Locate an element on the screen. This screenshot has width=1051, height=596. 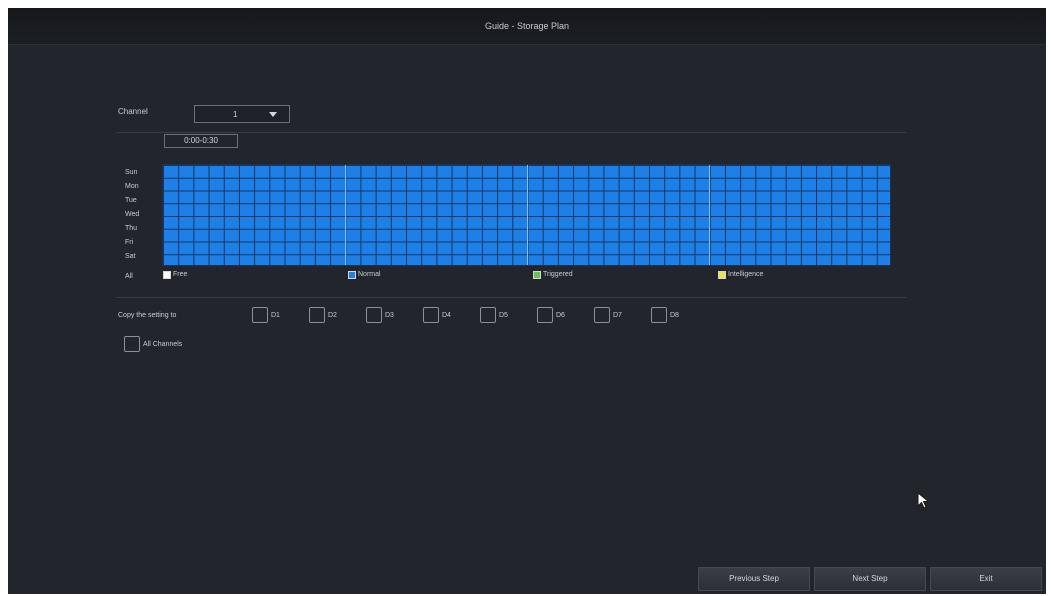
day-label-sat: Sat is located at coordinates (130, 256).